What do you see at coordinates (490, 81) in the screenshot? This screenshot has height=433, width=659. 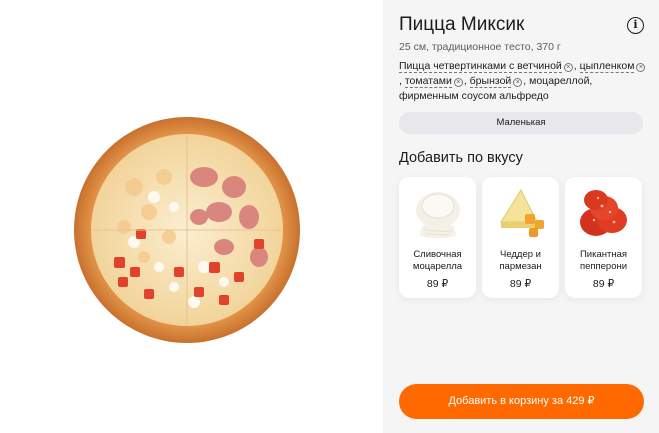 I see `ingredient-brynza: брынзой` at bounding box center [490, 81].